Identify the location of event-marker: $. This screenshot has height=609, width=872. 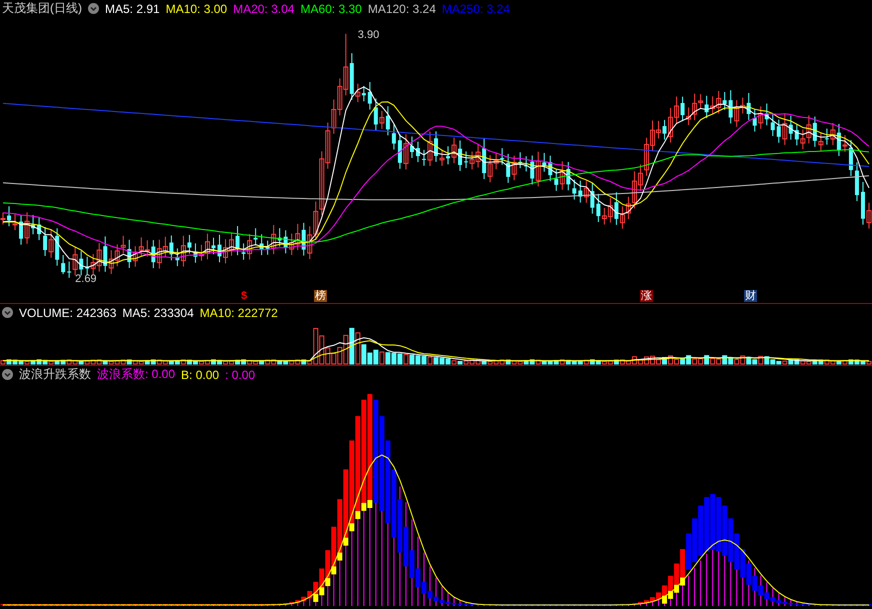
(244, 296).